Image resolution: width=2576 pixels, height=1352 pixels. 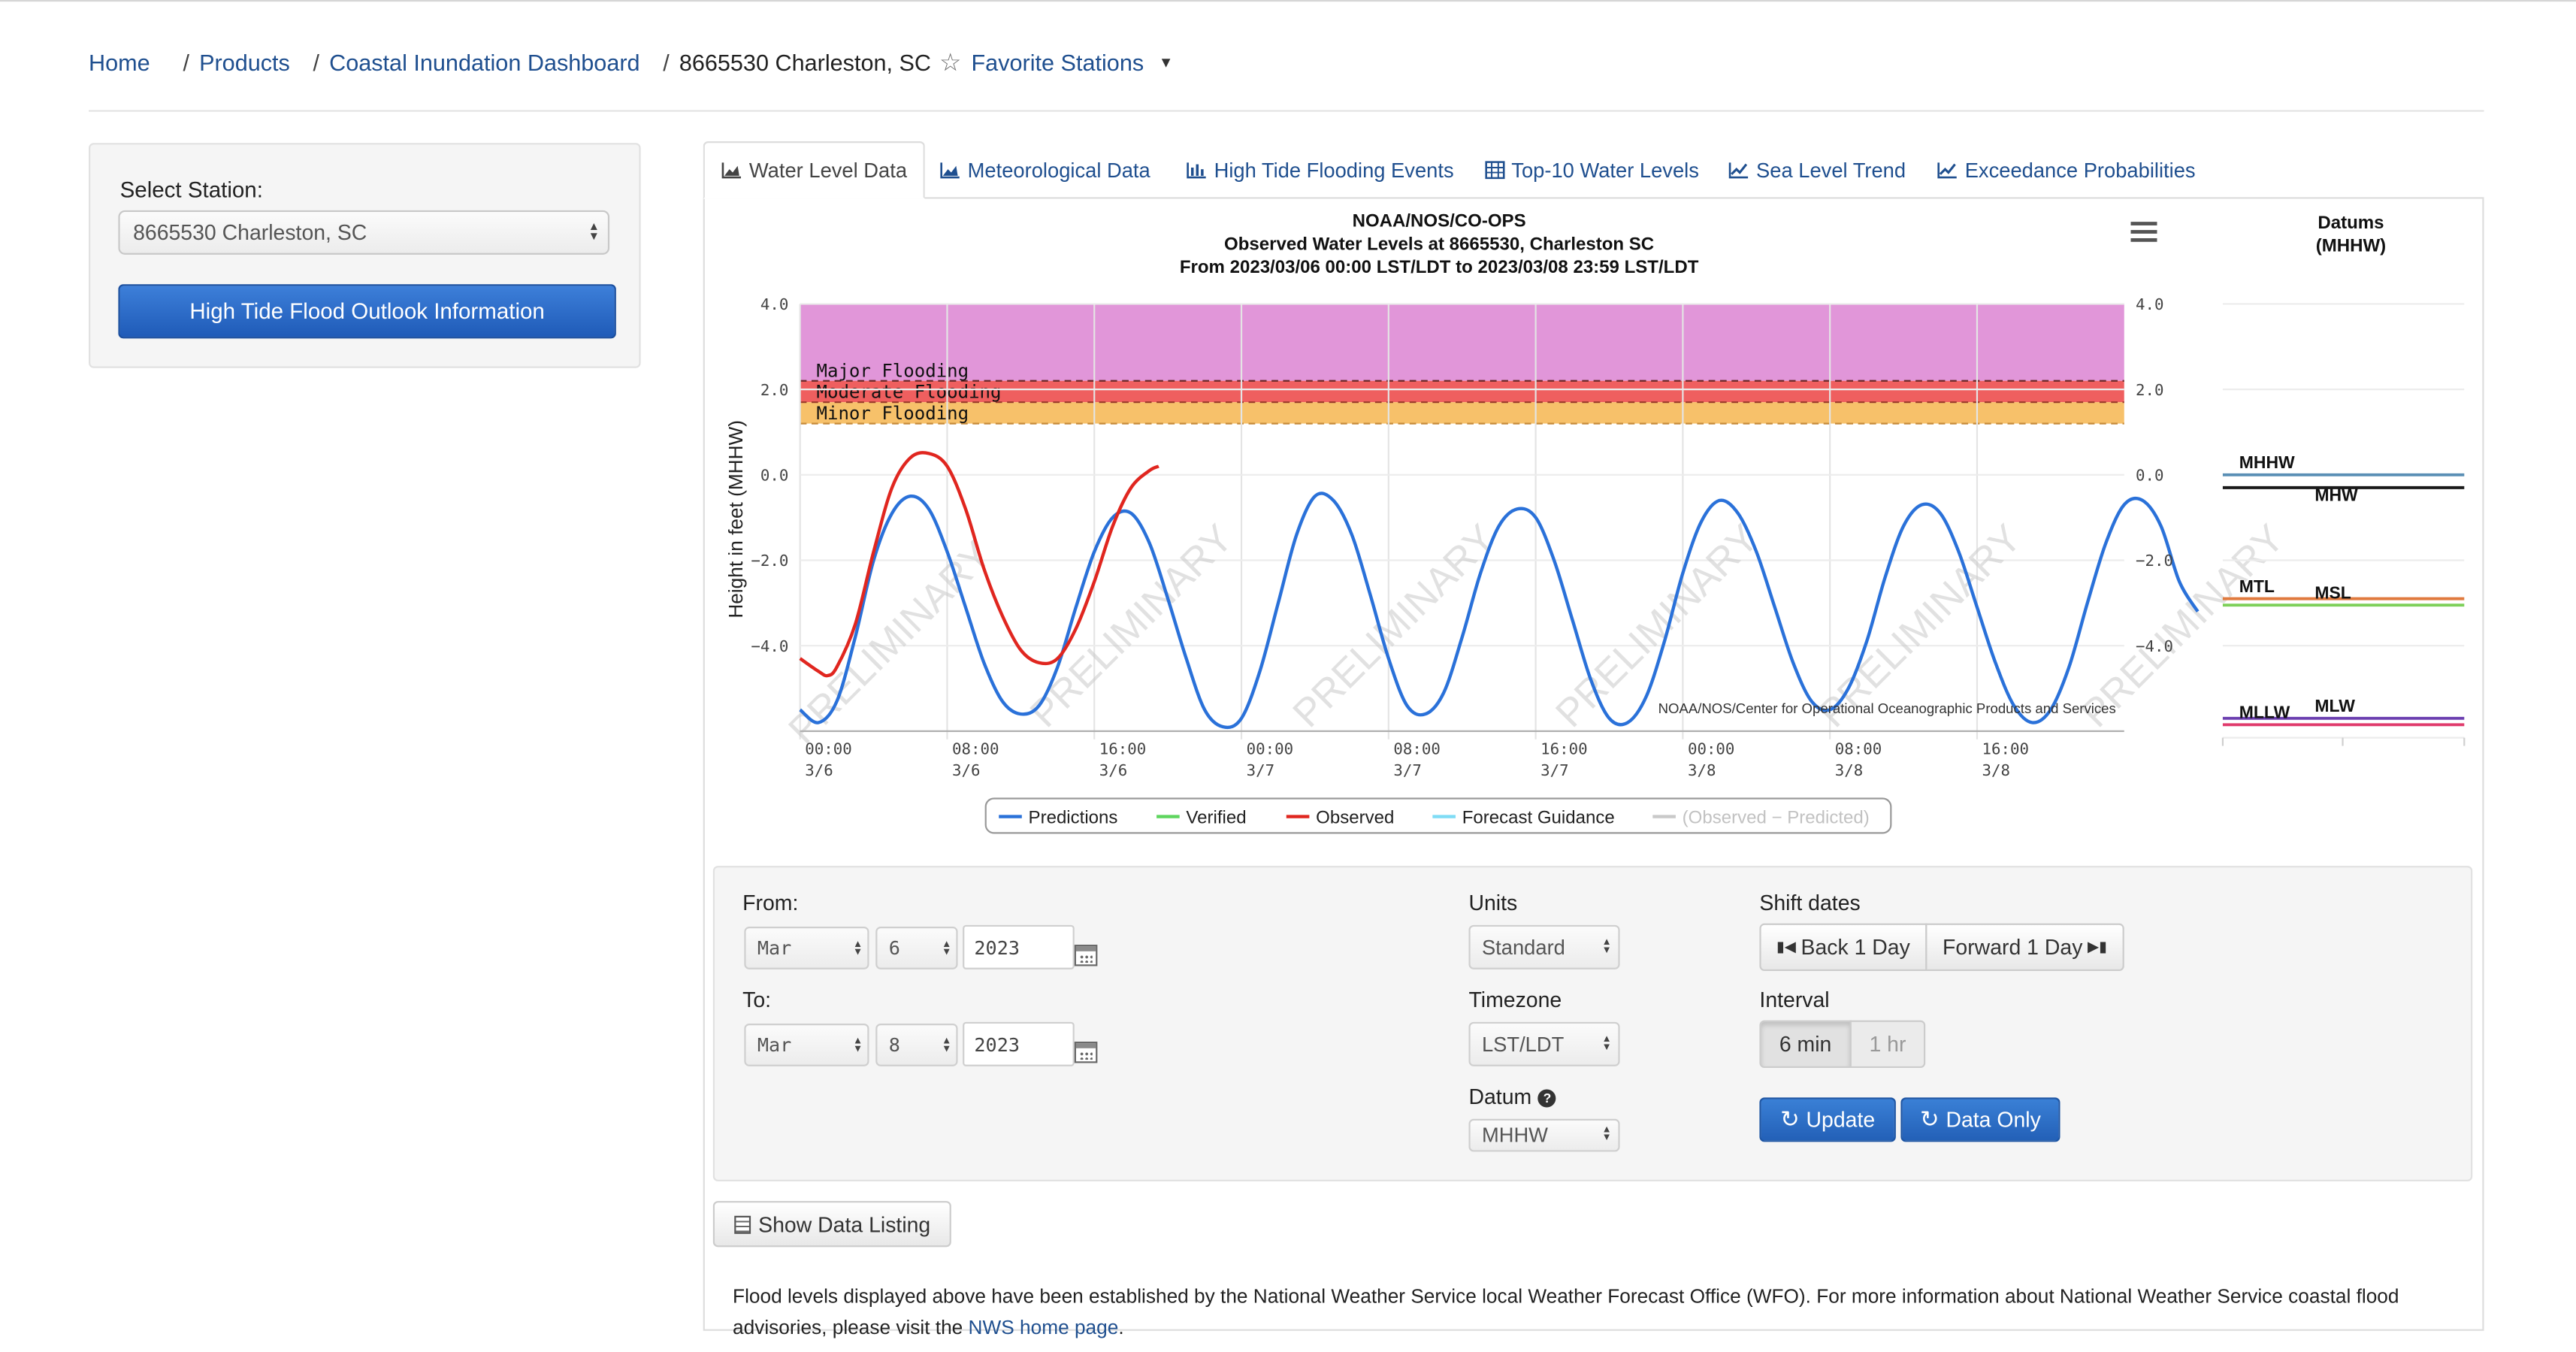 What do you see at coordinates (909, 392) in the screenshot?
I see `moderate-flooding-label: Moderate Flooding` at bounding box center [909, 392].